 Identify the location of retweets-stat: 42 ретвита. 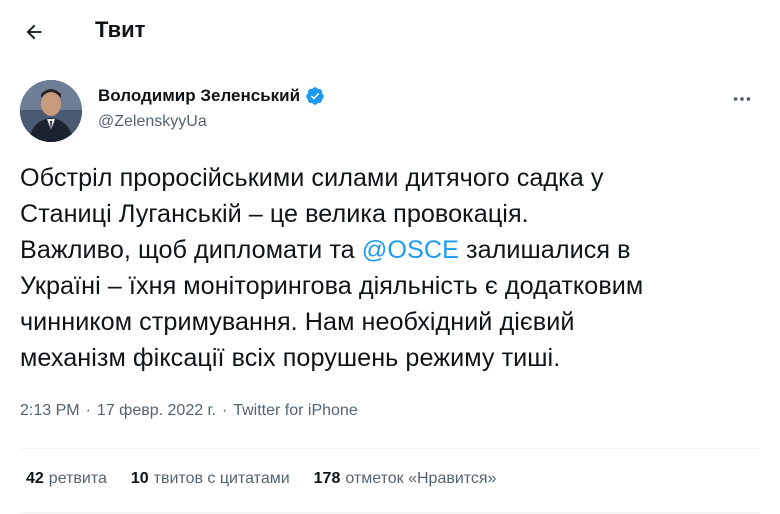
(66, 479).